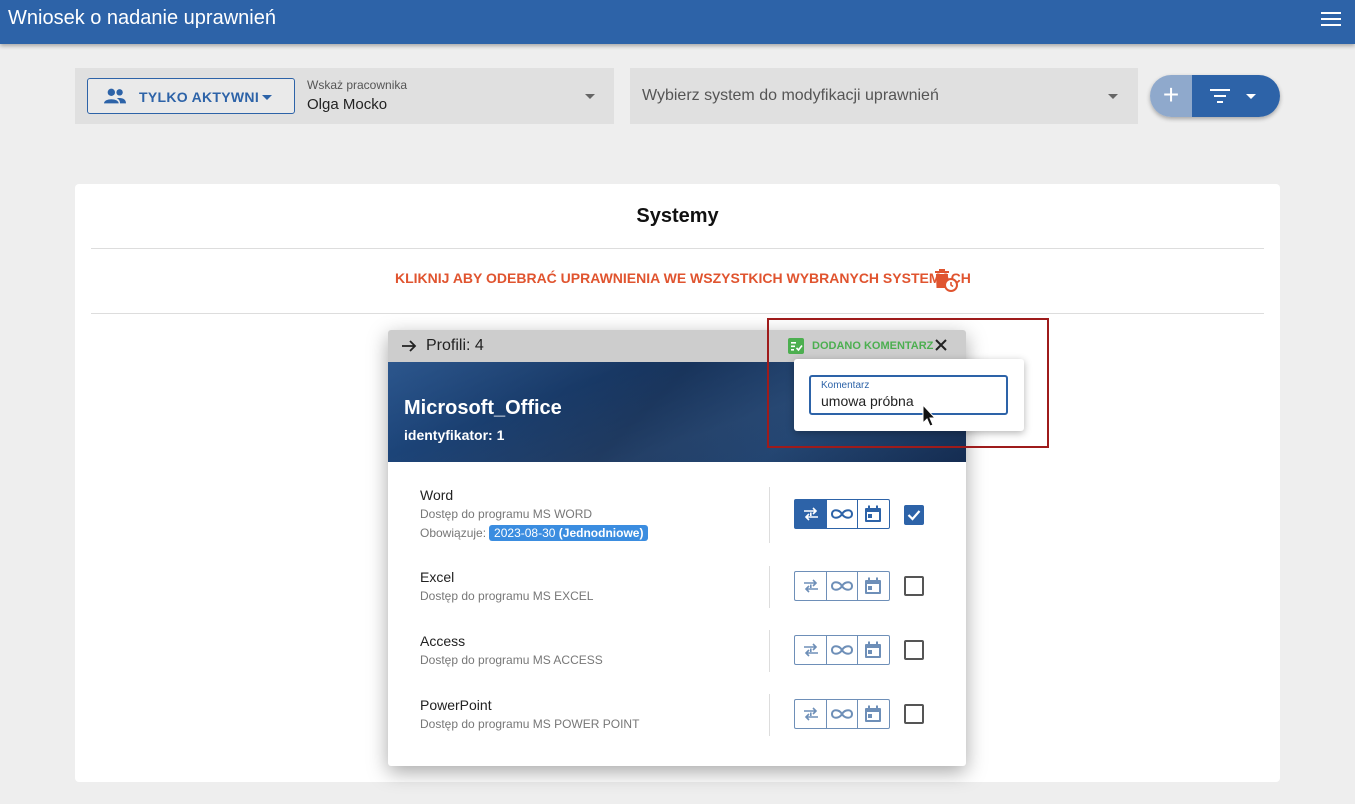 The height and width of the screenshot is (804, 1355). I want to click on add-button: +, so click(1171, 96).